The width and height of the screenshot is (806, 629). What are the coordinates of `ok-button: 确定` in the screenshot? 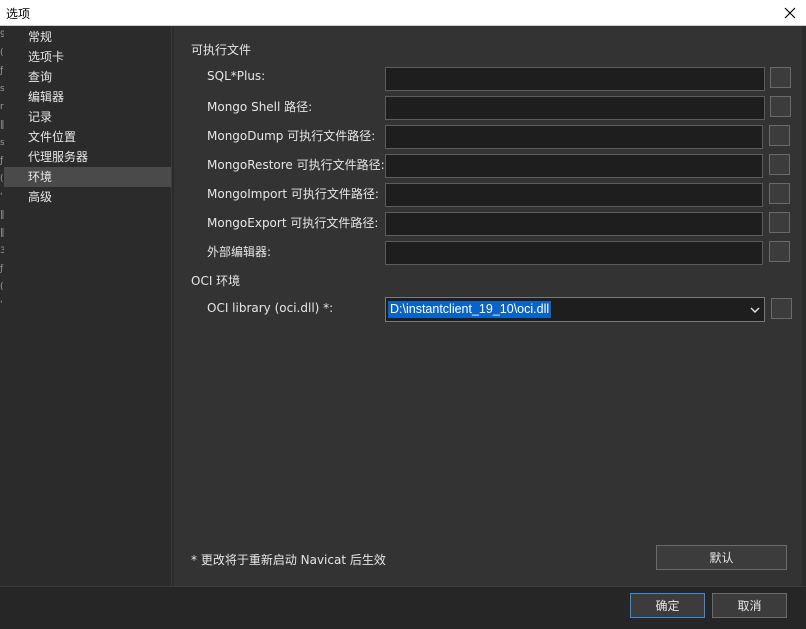 It's located at (667, 605).